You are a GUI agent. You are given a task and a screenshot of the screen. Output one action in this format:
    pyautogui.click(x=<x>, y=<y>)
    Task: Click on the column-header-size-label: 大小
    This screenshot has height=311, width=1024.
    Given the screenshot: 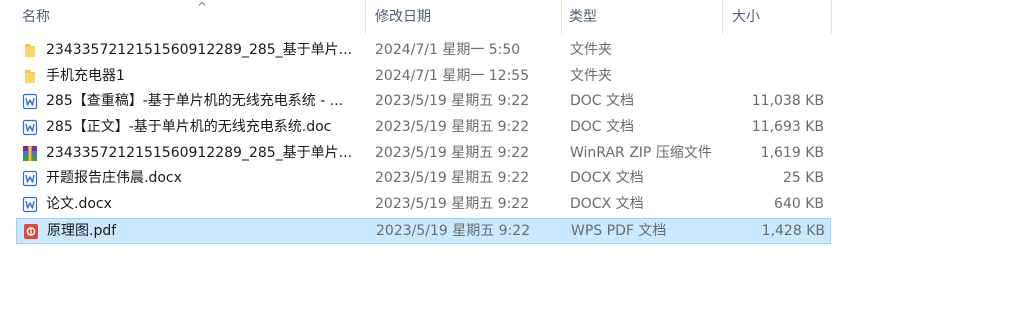 What is the action you would take?
    pyautogui.click(x=746, y=17)
    